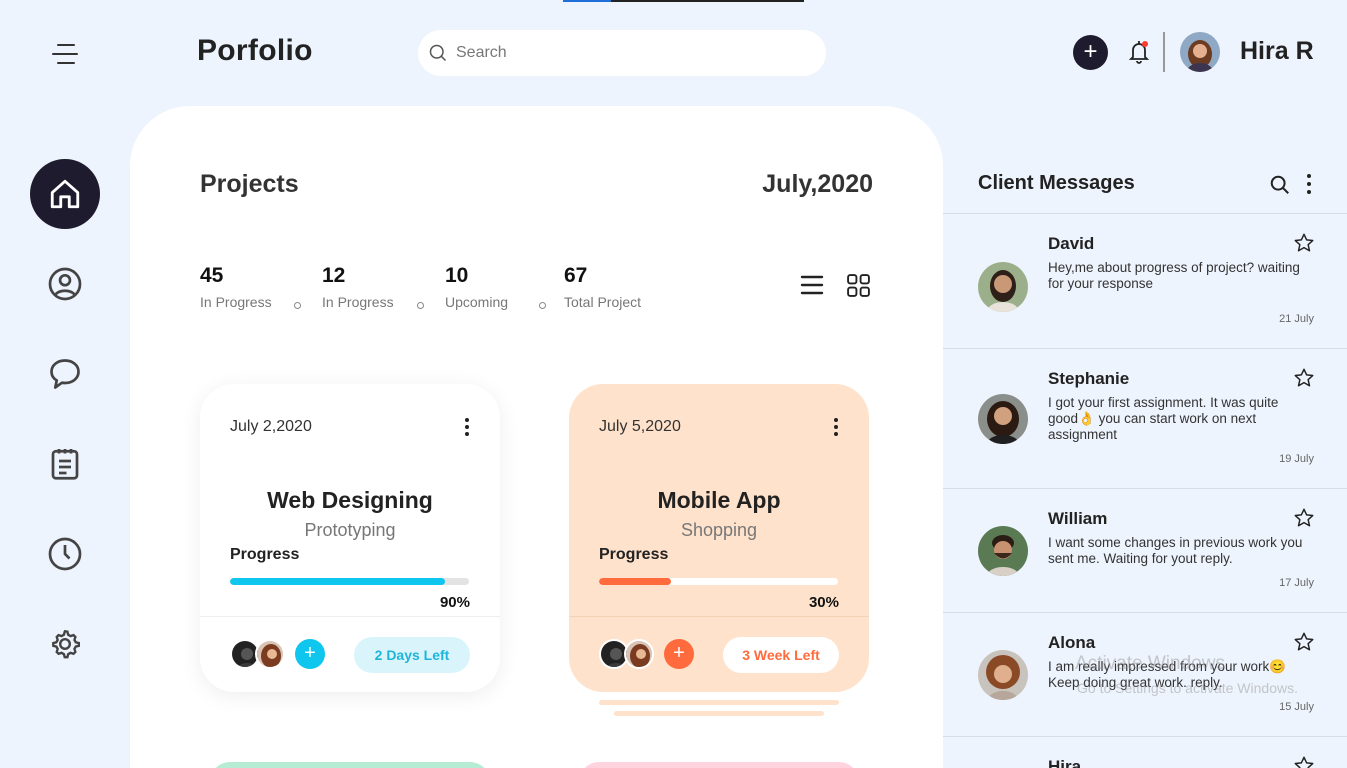 The width and height of the screenshot is (1347, 768). I want to click on clipboard-icon, so click(65, 464).